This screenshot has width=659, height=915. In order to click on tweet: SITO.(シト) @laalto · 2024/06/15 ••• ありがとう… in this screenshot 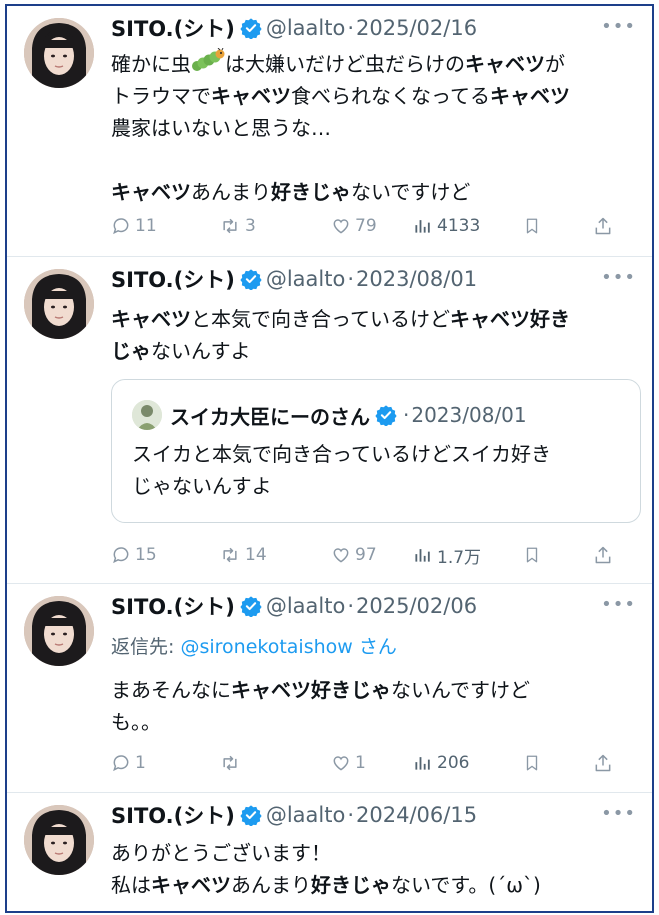, I will do `click(329, 852)`.